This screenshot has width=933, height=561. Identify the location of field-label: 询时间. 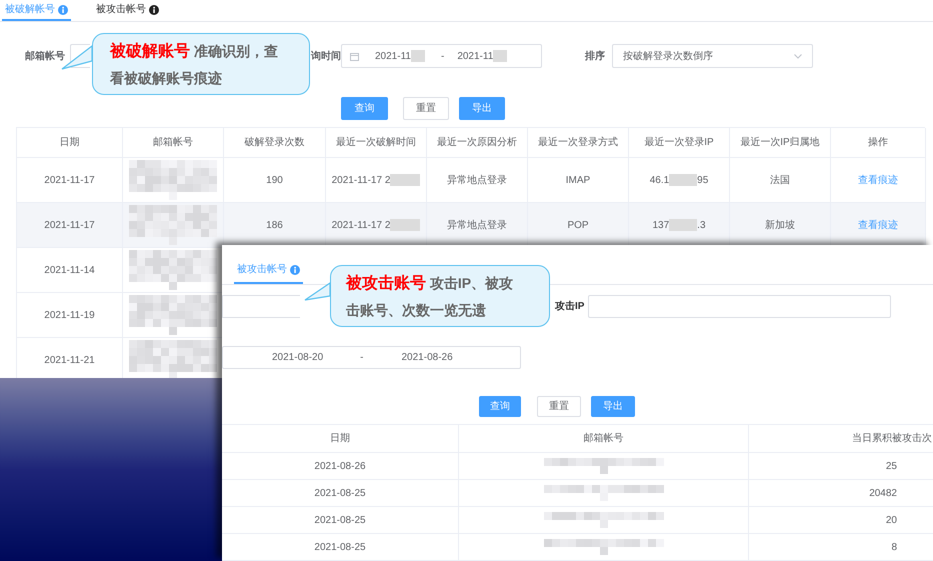
(326, 57).